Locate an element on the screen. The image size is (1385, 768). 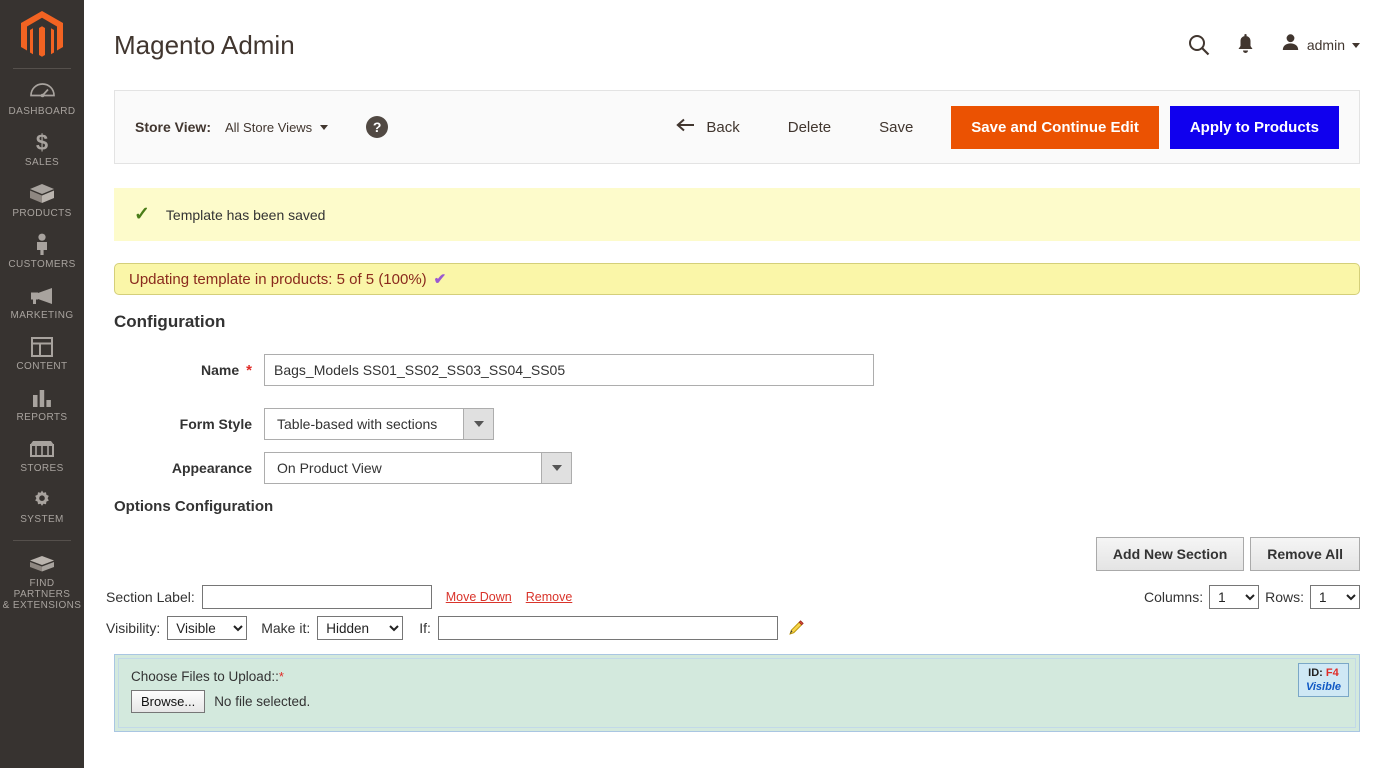
sidebar-item-dashboard: DASHBOARD is located at coordinates (42, 98).